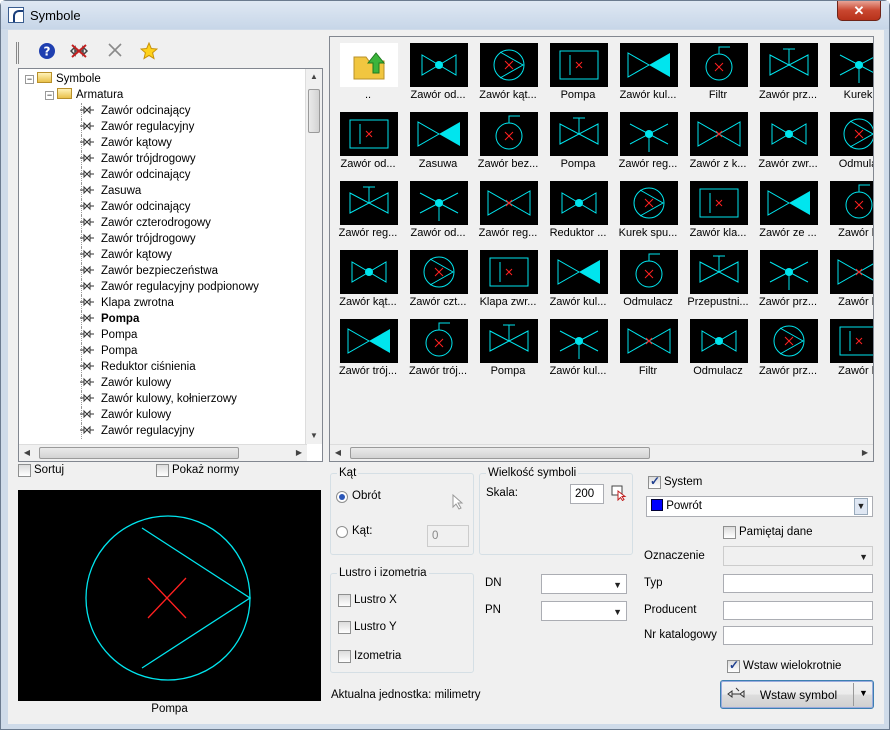  I want to click on favorite-star-icon, so click(149, 52).